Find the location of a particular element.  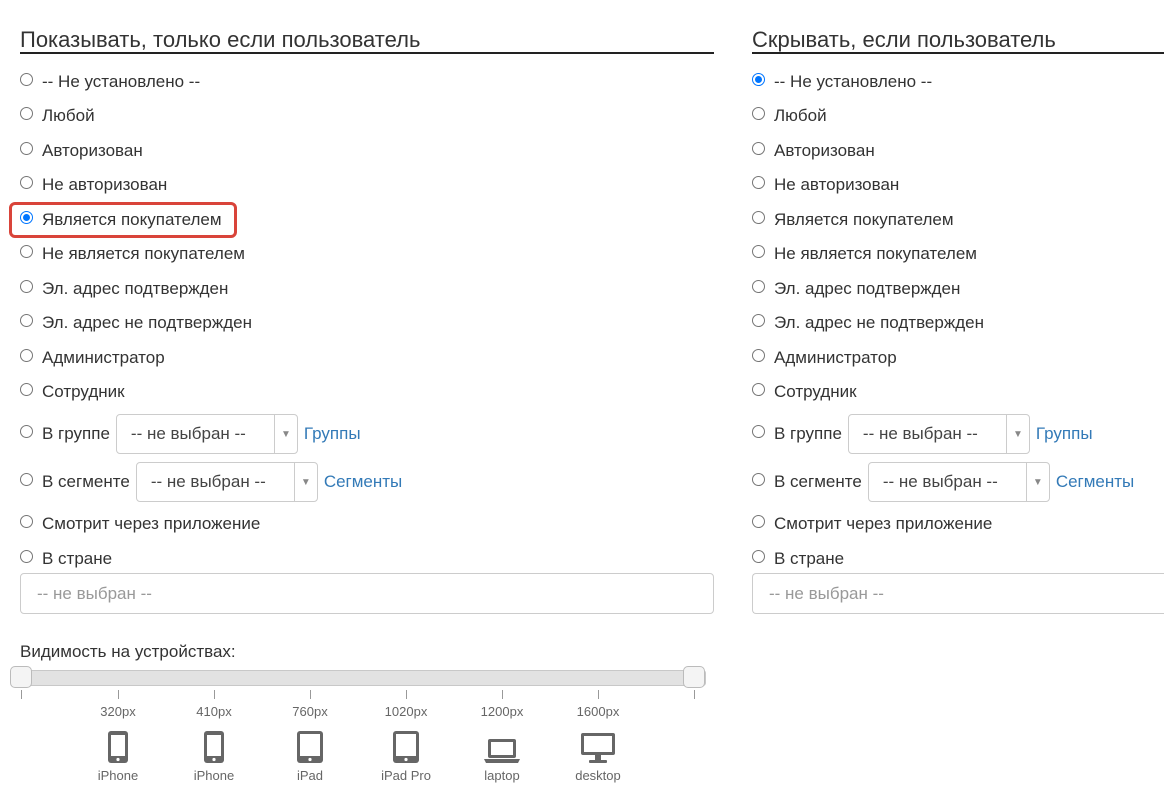

radio-option-selected: -- Не установлено -- is located at coordinates (842, 82).